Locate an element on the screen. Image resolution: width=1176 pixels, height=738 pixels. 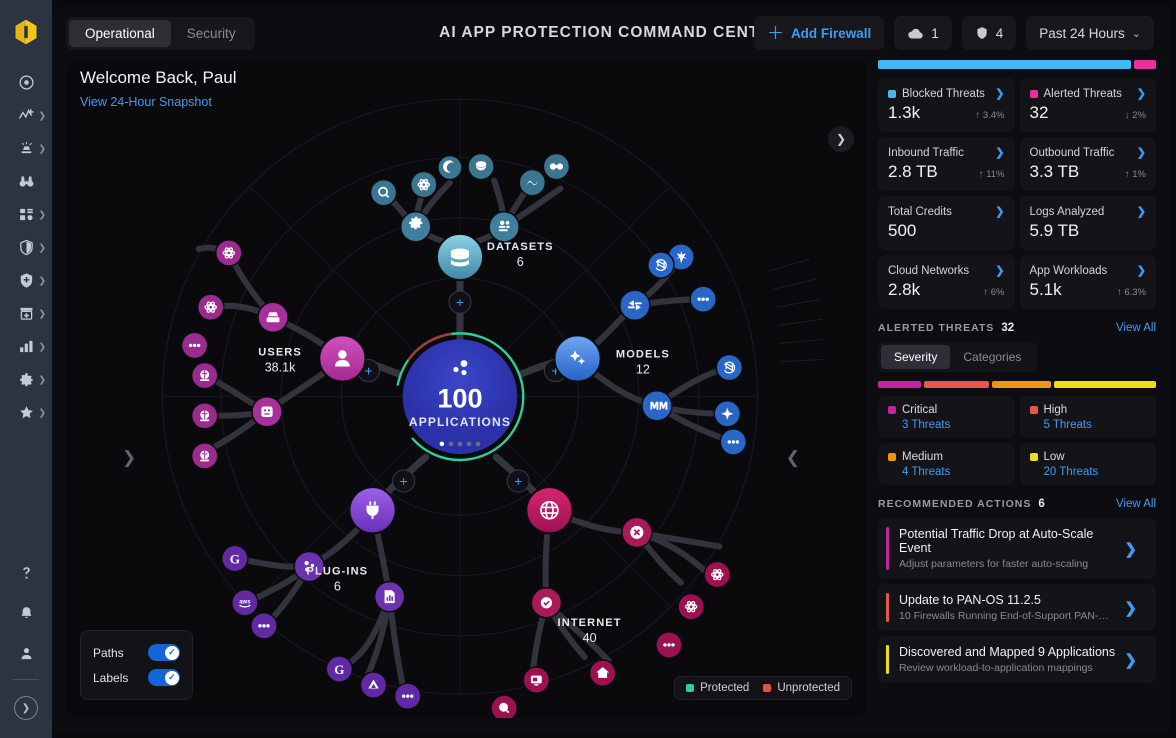
notifications-button is located at coordinates (26, 613).